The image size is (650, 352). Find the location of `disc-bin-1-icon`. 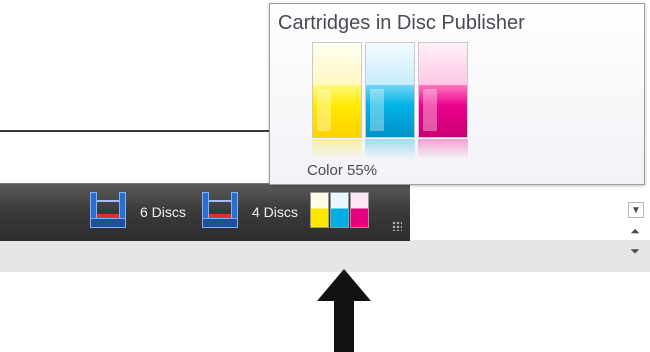

disc-bin-1-icon is located at coordinates (108, 210).